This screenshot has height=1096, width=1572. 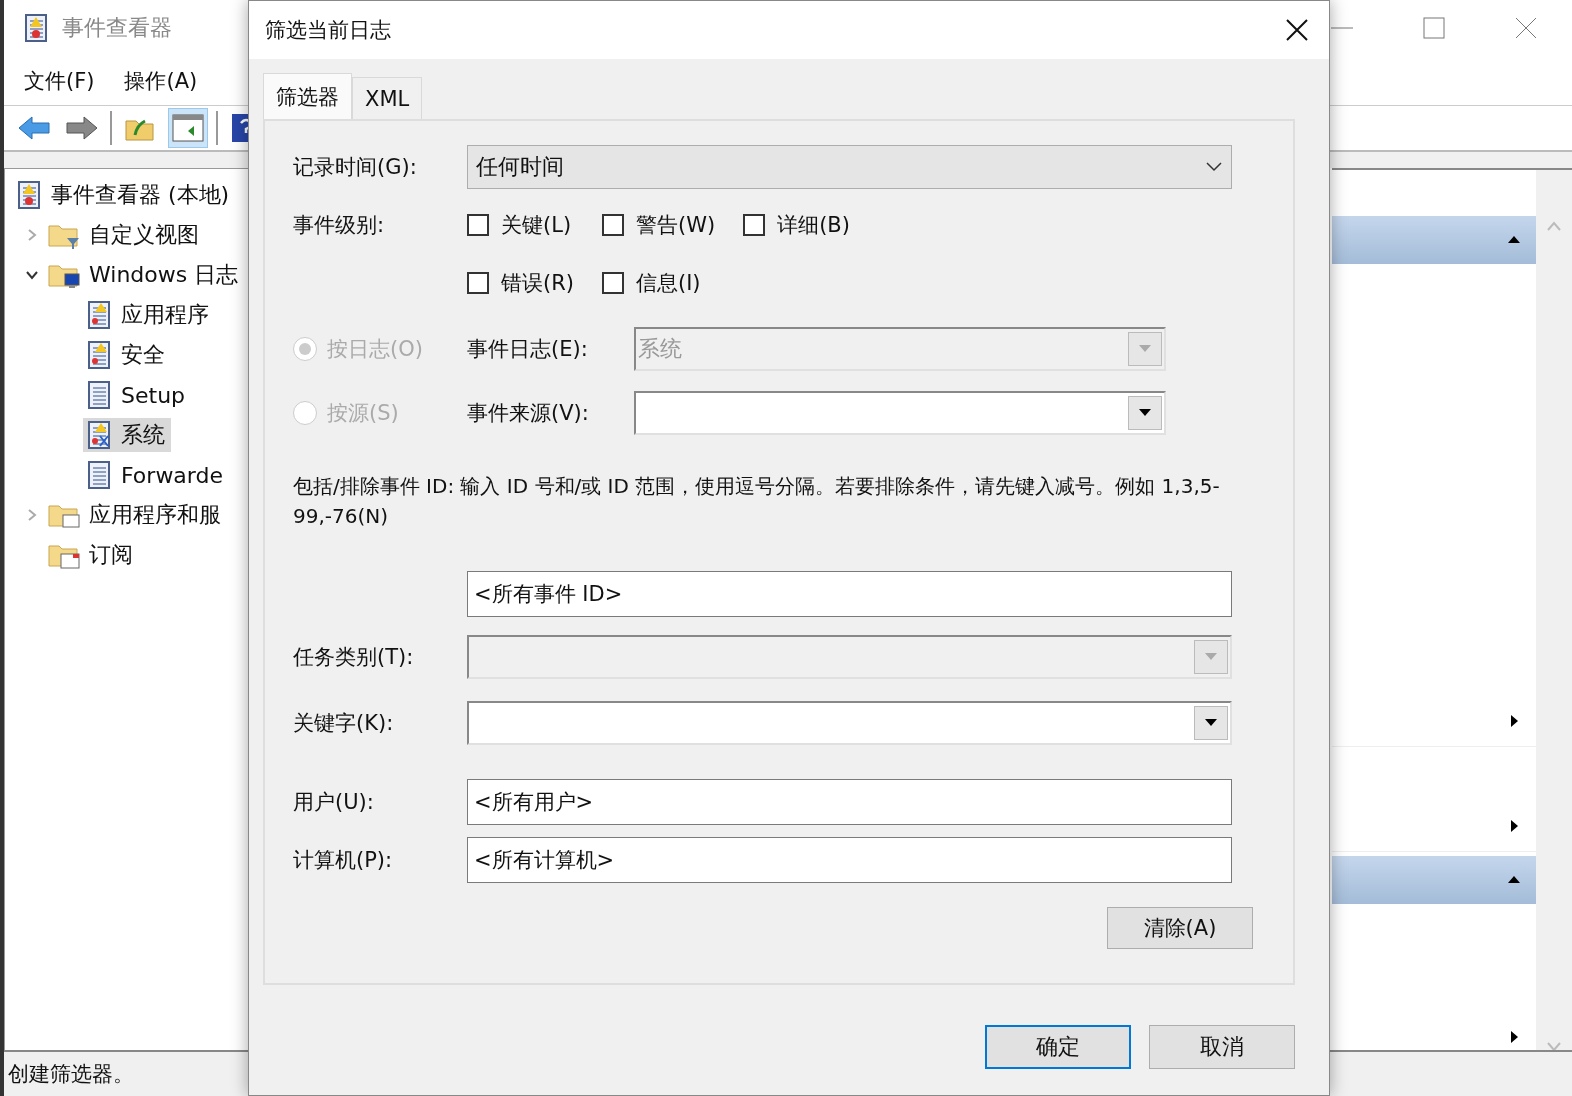 I want to click on status-text: 创建筛选器。, so click(x=71, y=1074).